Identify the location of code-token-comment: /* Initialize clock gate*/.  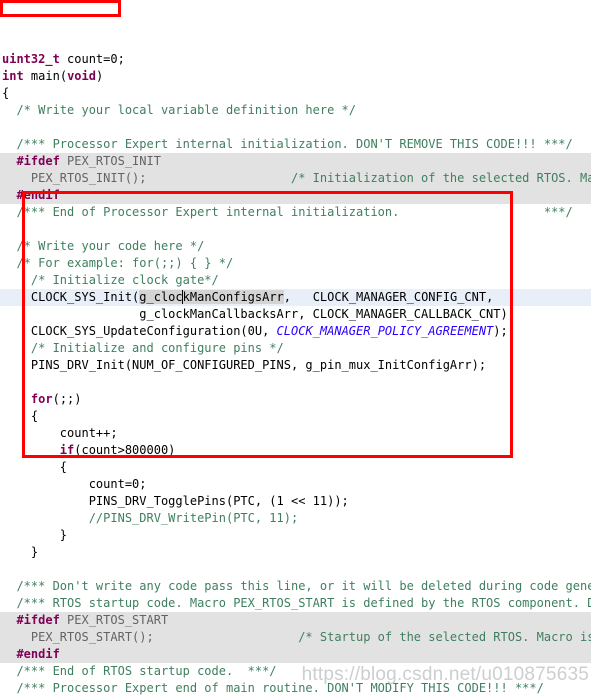
(110, 280).